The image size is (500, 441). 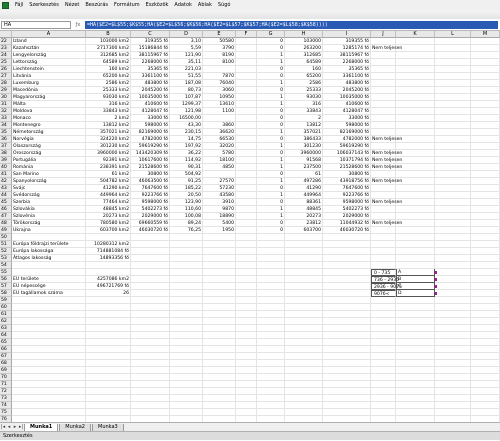 What do you see at coordinates (6, 286) in the screenshot?
I see `row-header: 57` at bounding box center [6, 286].